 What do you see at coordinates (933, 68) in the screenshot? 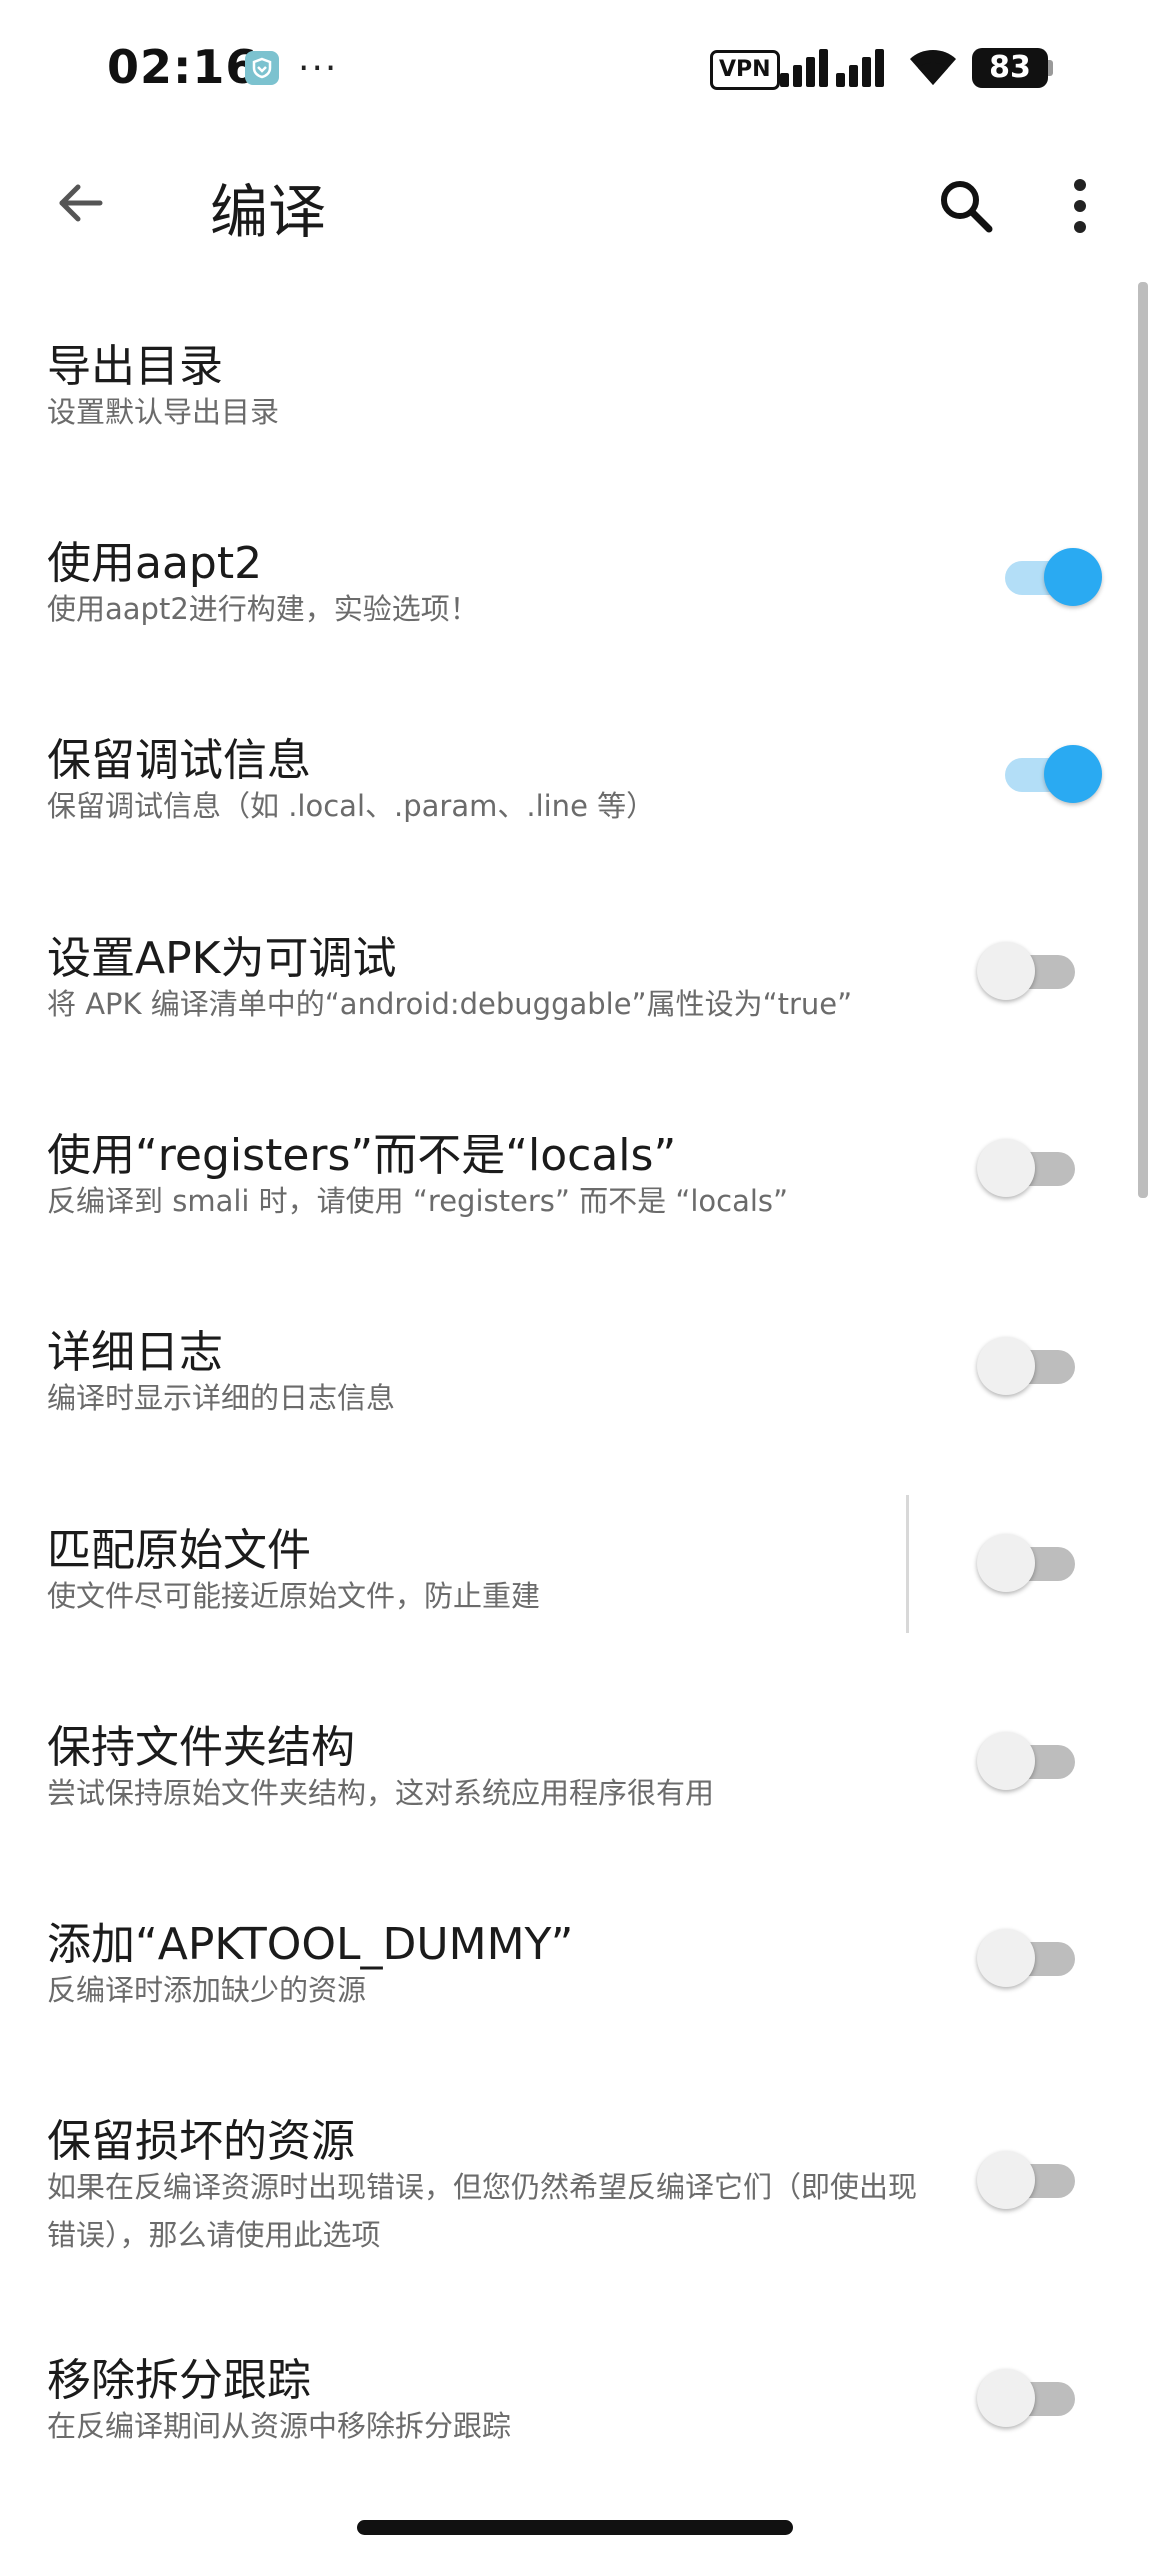
I see `wifi-icon` at bounding box center [933, 68].